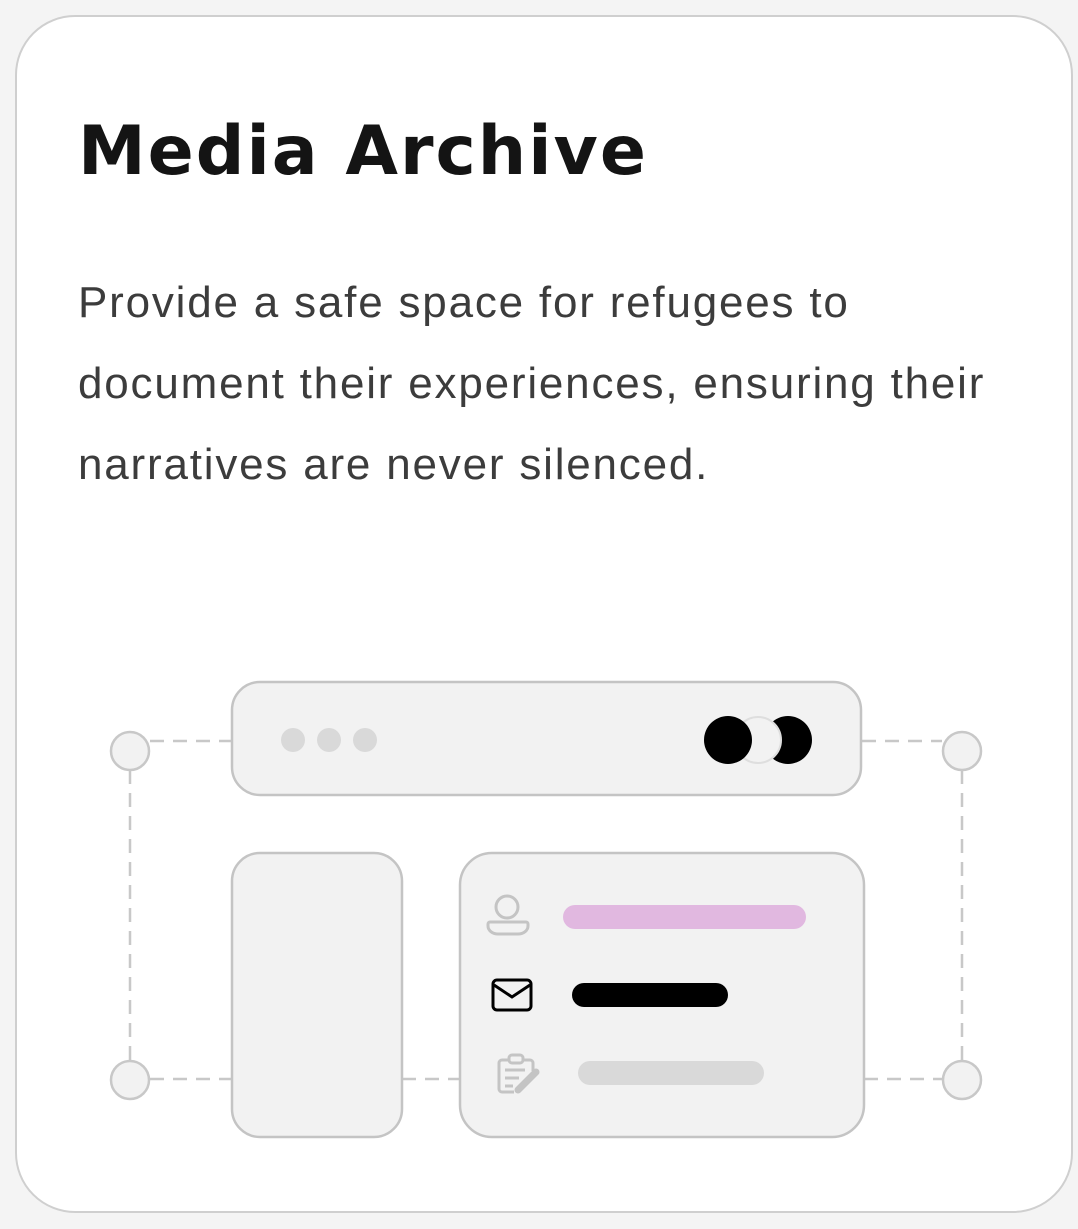  I want to click on browser-bar, so click(546, 738).